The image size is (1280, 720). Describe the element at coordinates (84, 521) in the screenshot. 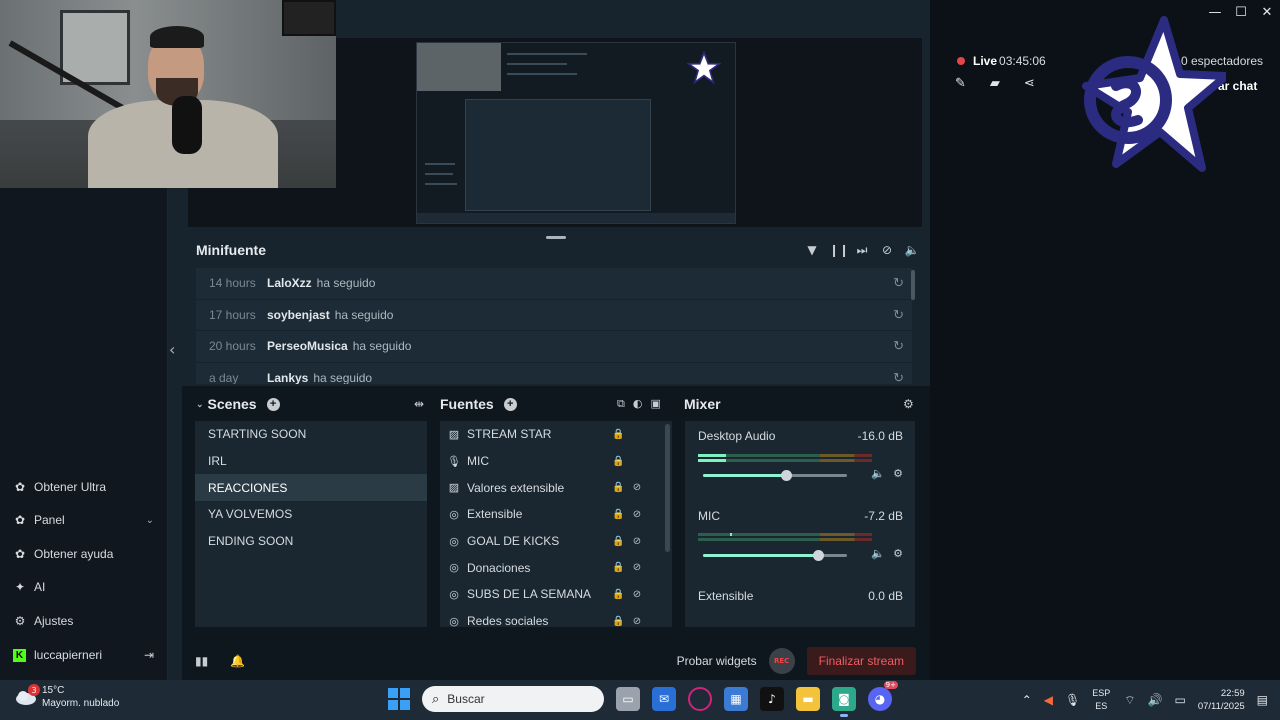

I see `sidebar-item-panel: ✿ Panel ⌄` at that location.